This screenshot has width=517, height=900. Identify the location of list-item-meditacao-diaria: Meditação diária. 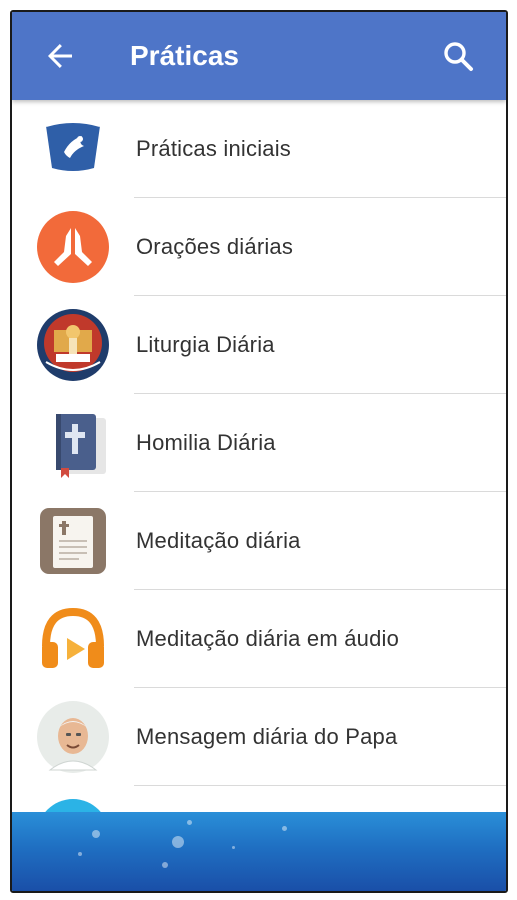
(259, 541).